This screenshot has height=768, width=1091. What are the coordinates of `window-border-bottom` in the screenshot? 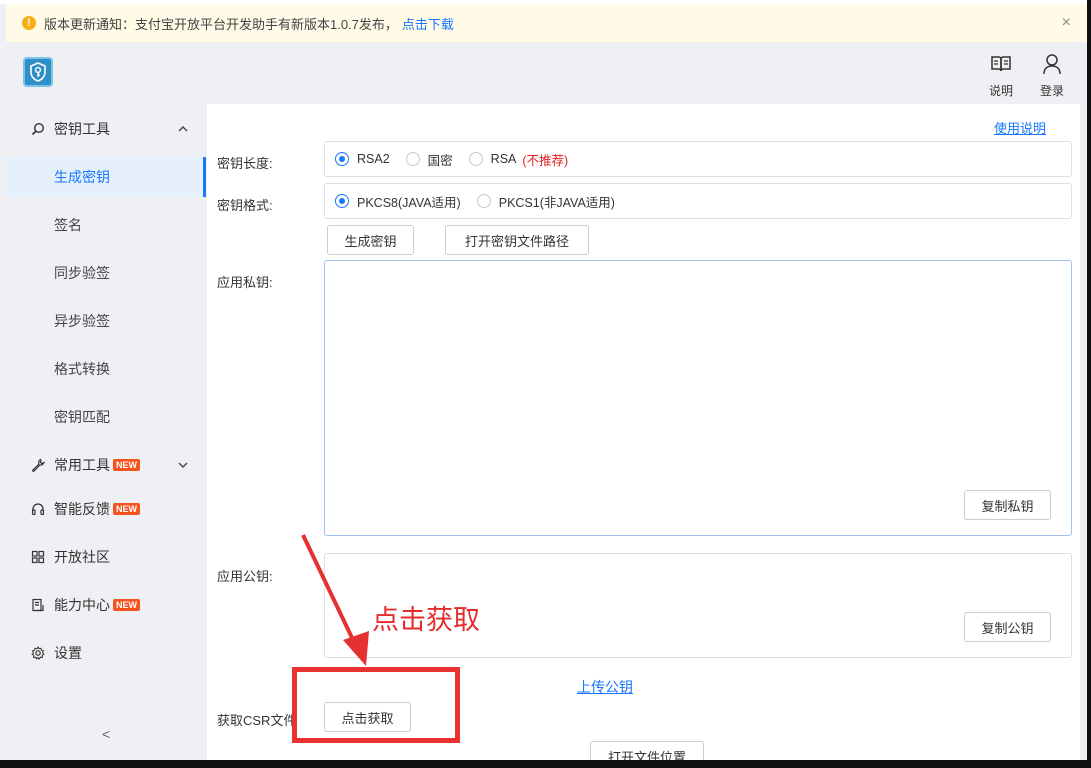 It's located at (545, 764).